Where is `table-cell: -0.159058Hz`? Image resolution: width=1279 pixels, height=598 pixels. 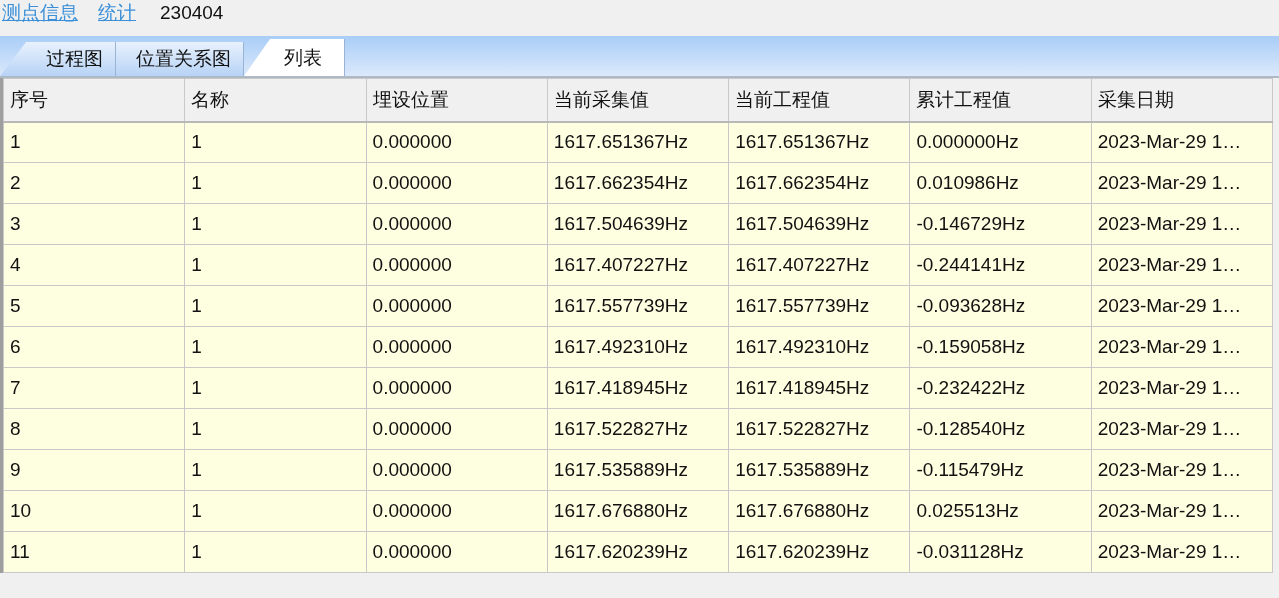
table-cell: -0.159058Hz is located at coordinates (1000, 347).